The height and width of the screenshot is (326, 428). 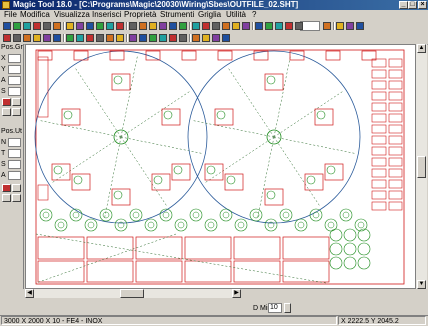 I want to click on tool-field-a, so click(x=14, y=175).